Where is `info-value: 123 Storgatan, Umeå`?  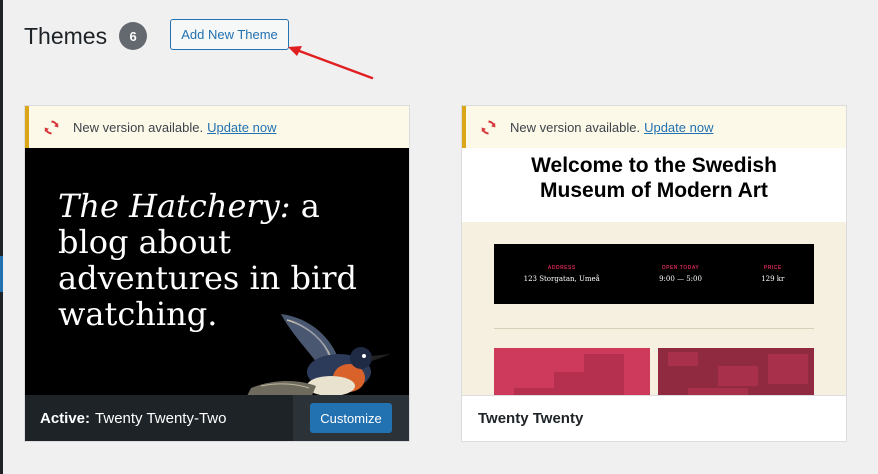
info-value: 123 Storgatan, Umeå is located at coordinates (561, 279).